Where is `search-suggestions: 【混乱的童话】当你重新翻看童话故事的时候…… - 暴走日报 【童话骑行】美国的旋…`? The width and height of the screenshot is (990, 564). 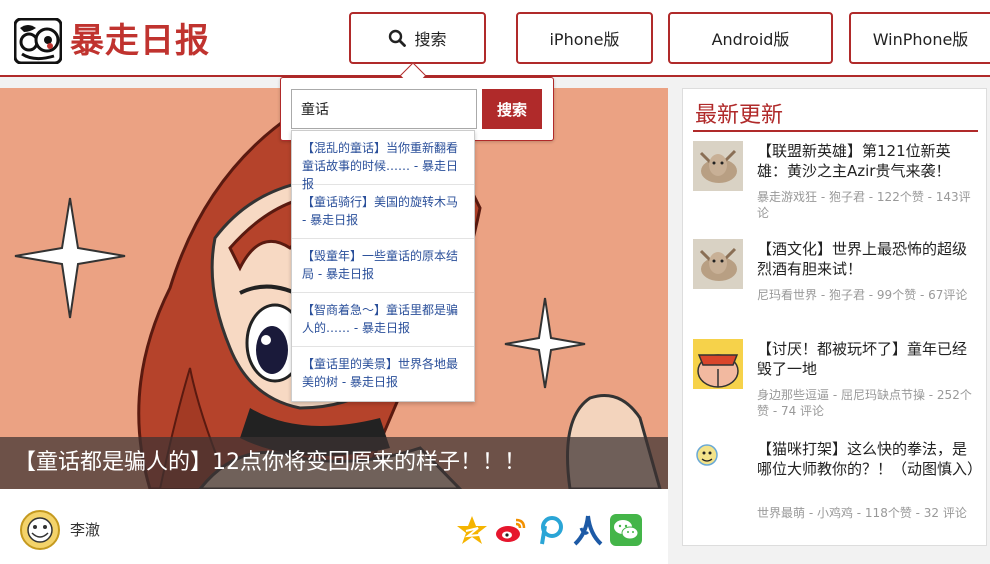
search-suggestions: 【混乱的童话】当你重新翻看童话故事的时候…… - 暴走日报 【童话骑行】美国的旋… is located at coordinates (383, 266).